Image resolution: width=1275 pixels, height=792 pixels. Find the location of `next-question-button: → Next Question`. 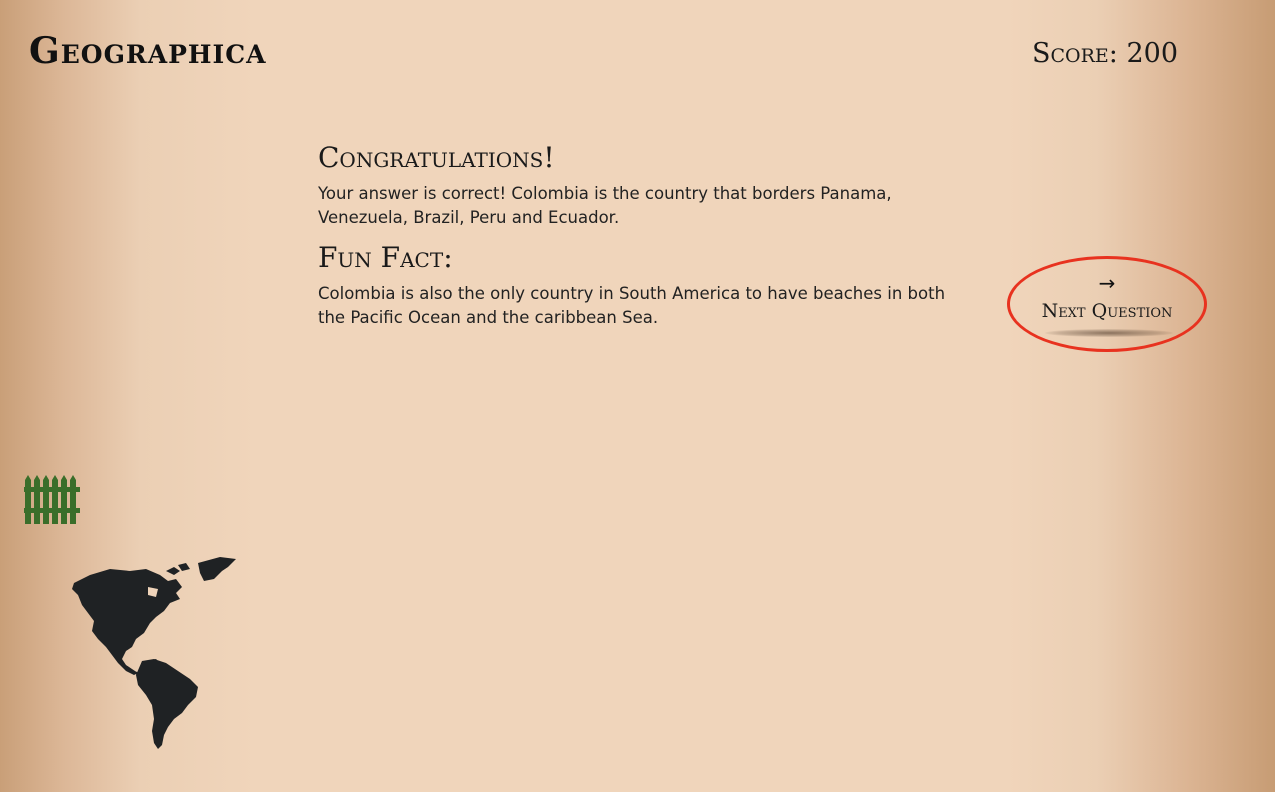

next-question-button: → Next Question is located at coordinates (1107, 304).